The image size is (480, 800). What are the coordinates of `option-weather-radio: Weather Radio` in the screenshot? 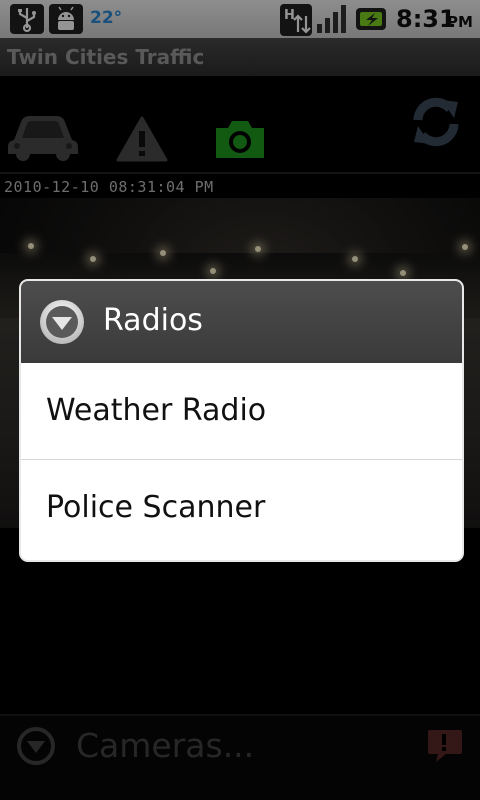 It's located at (241, 411).